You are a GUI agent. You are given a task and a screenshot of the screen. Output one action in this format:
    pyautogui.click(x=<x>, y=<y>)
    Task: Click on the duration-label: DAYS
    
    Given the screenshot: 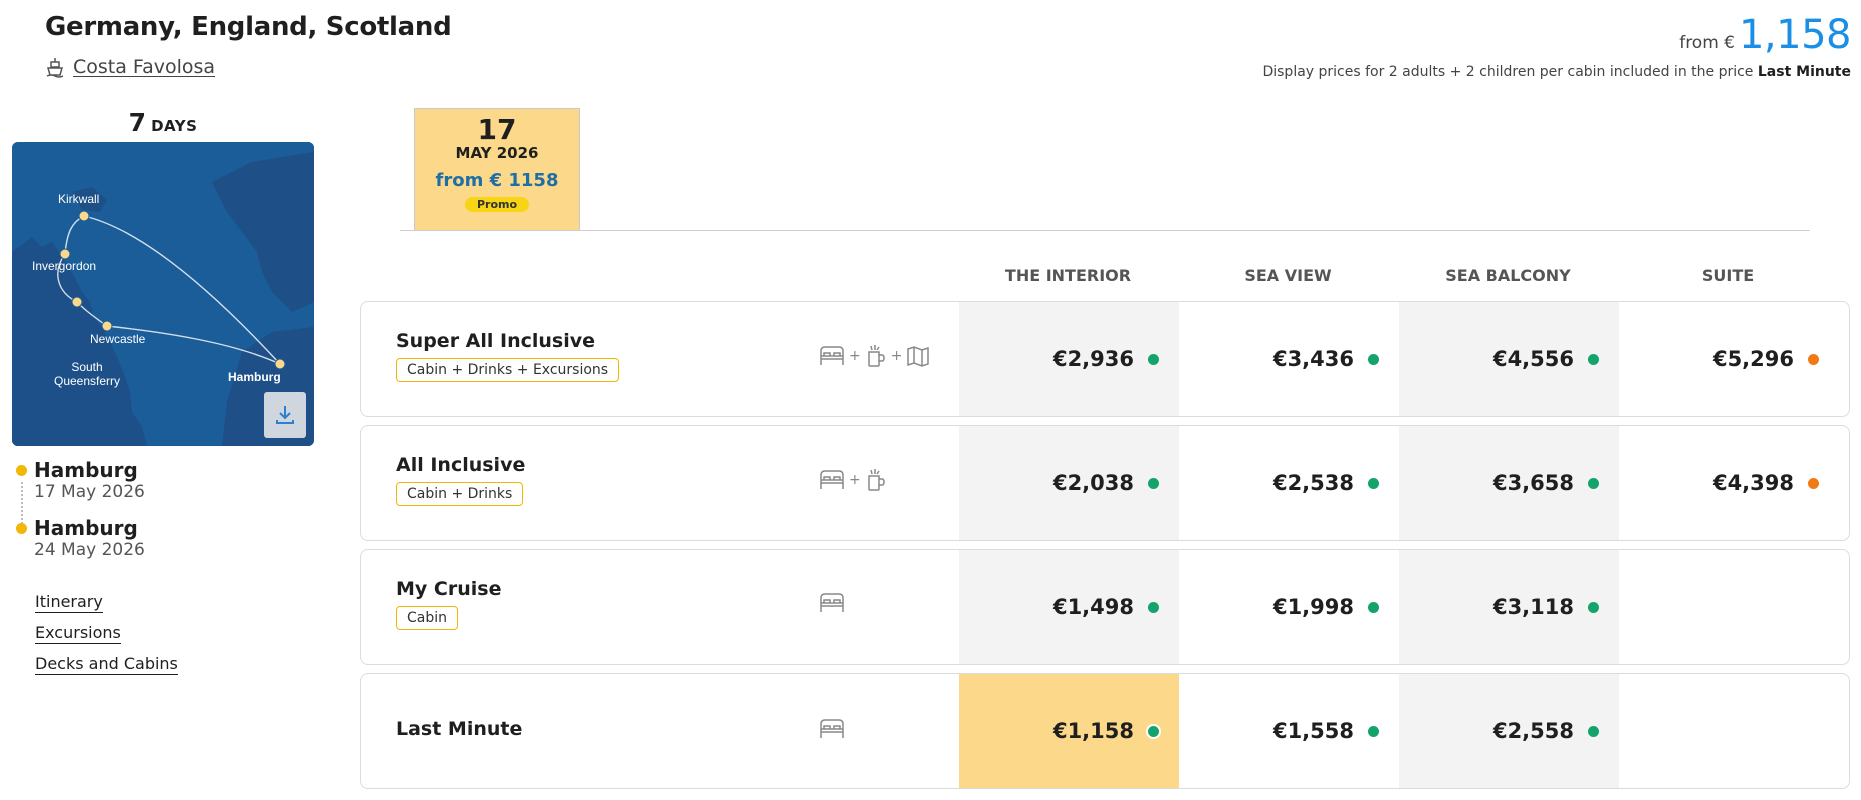 What is the action you would take?
    pyautogui.click(x=174, y=126)
    